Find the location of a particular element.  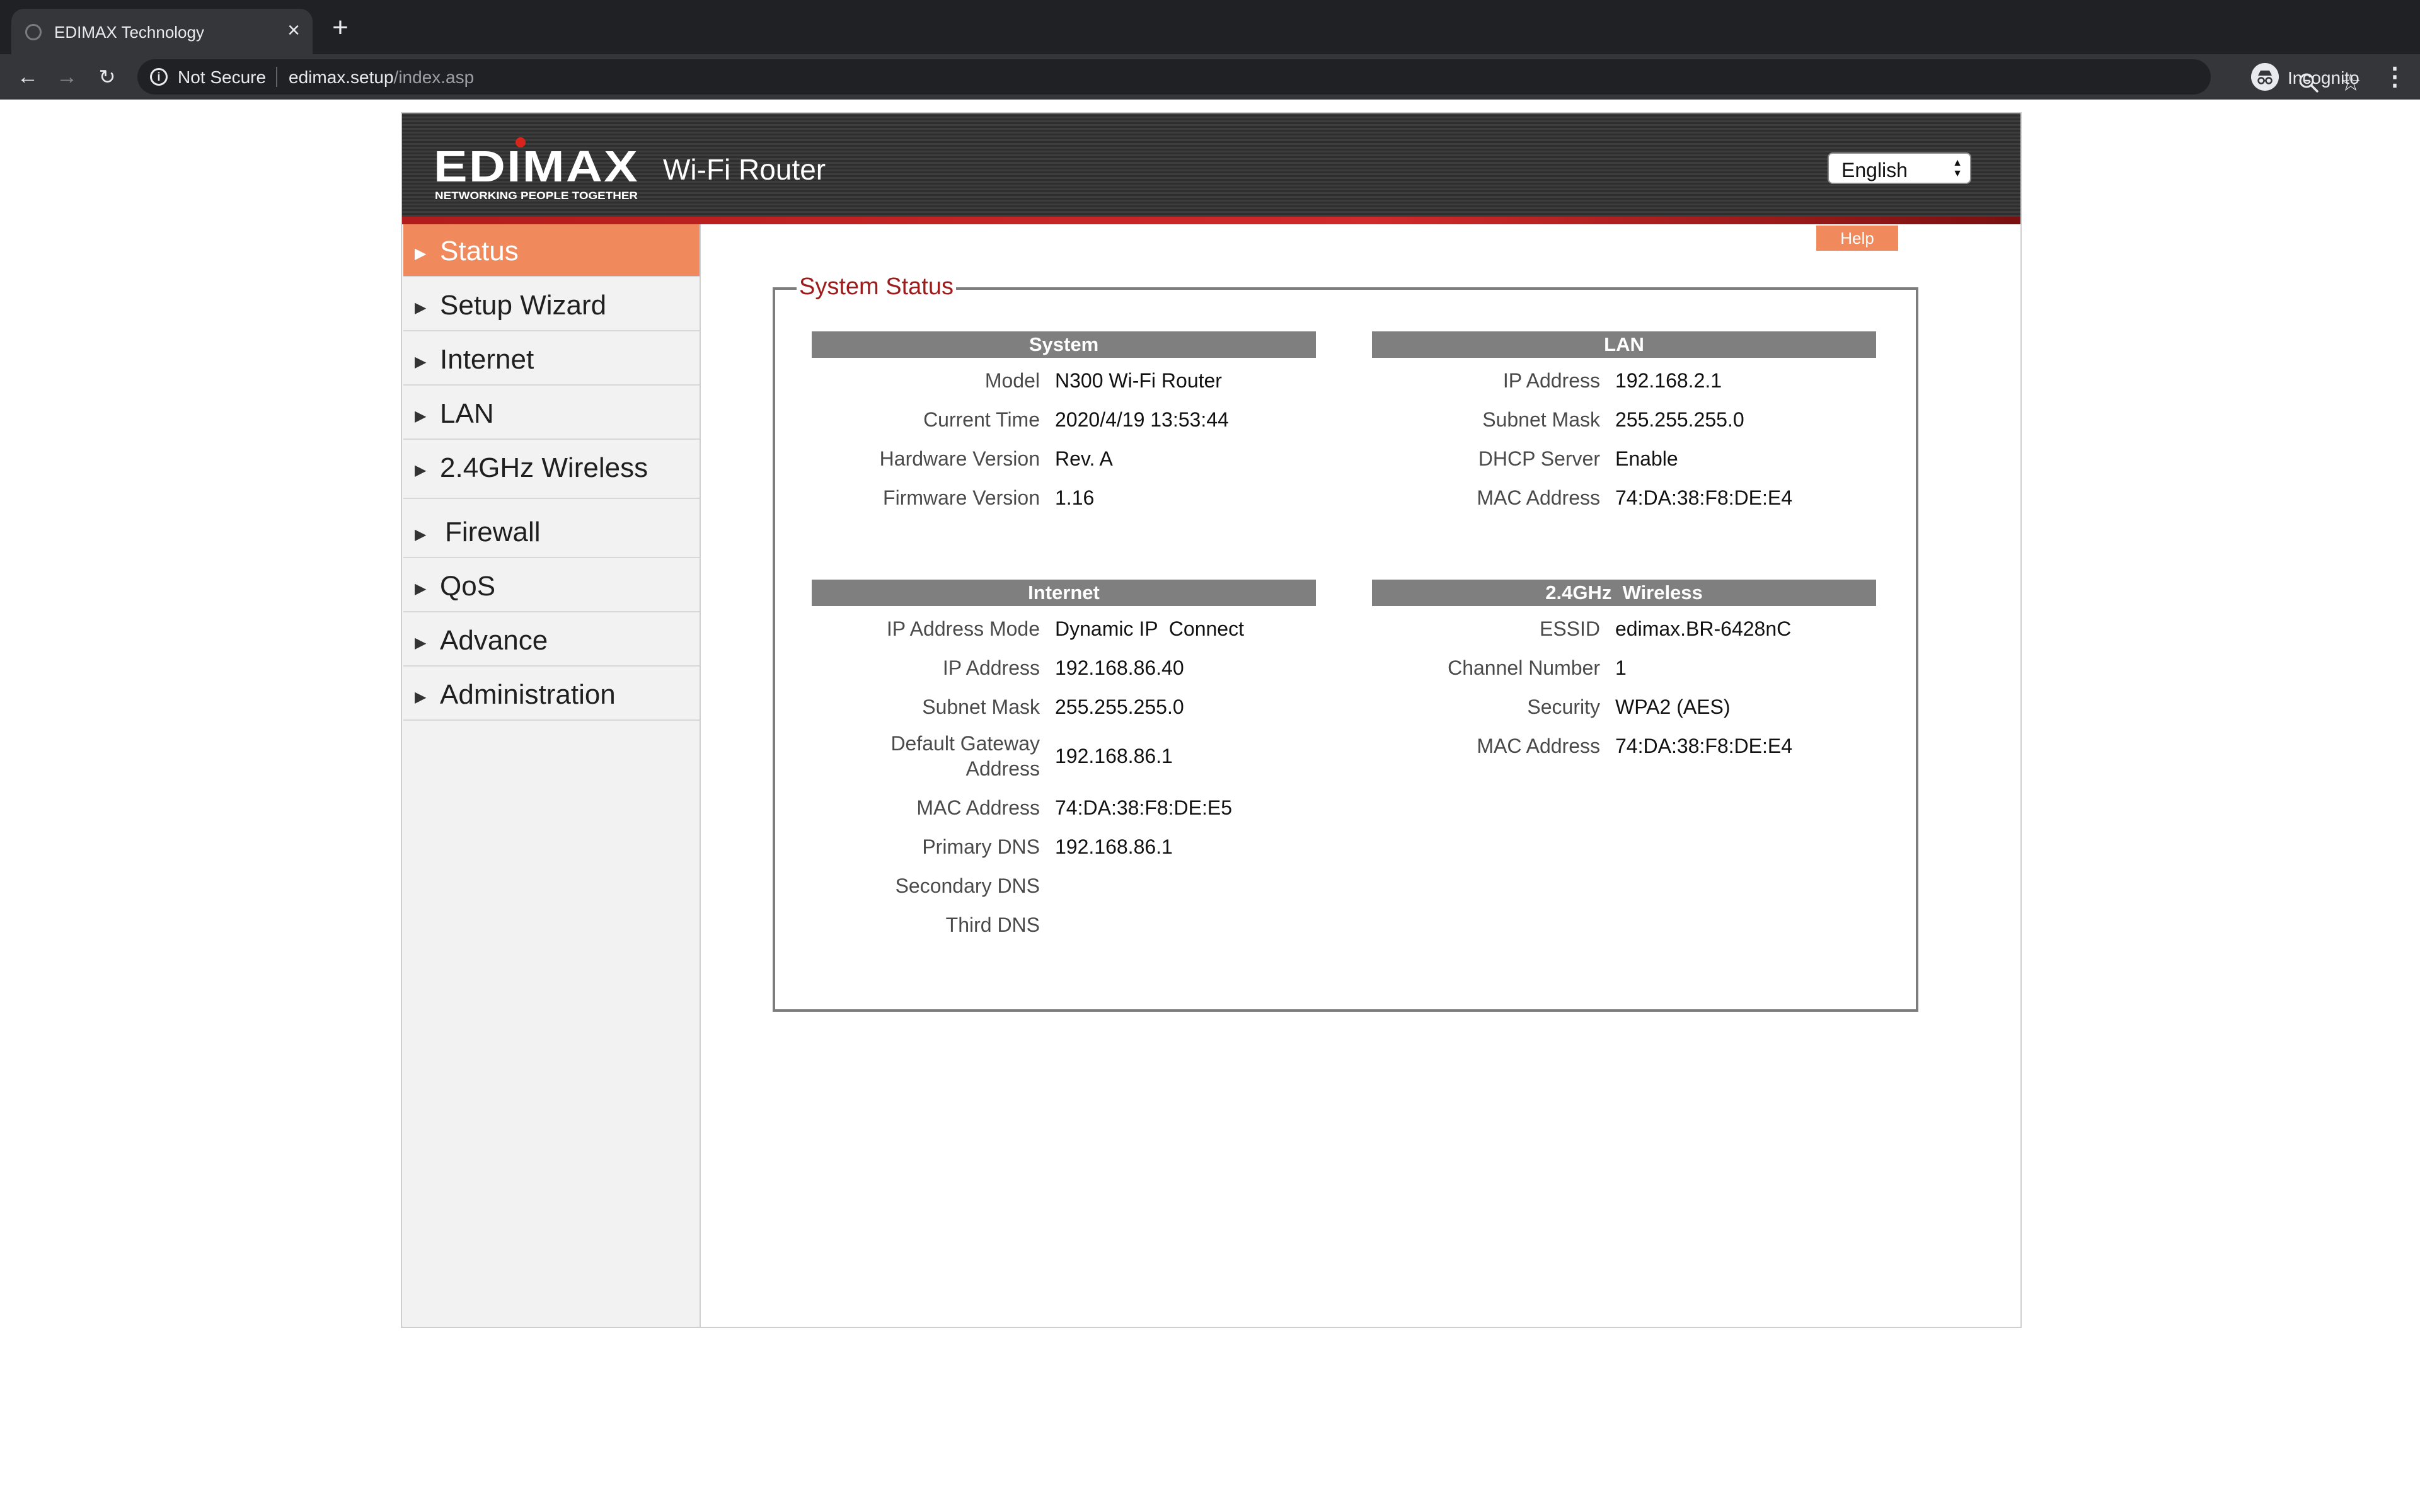

field-label: DHCP Server is located at coordinates (1539, 458).